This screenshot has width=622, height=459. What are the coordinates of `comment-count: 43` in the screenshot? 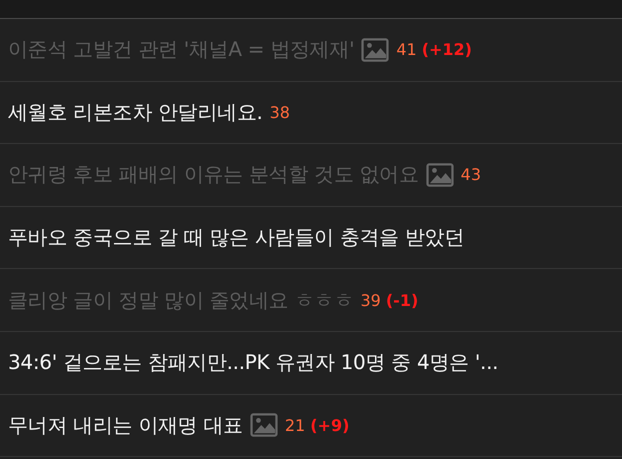 It's located at (471, 174).